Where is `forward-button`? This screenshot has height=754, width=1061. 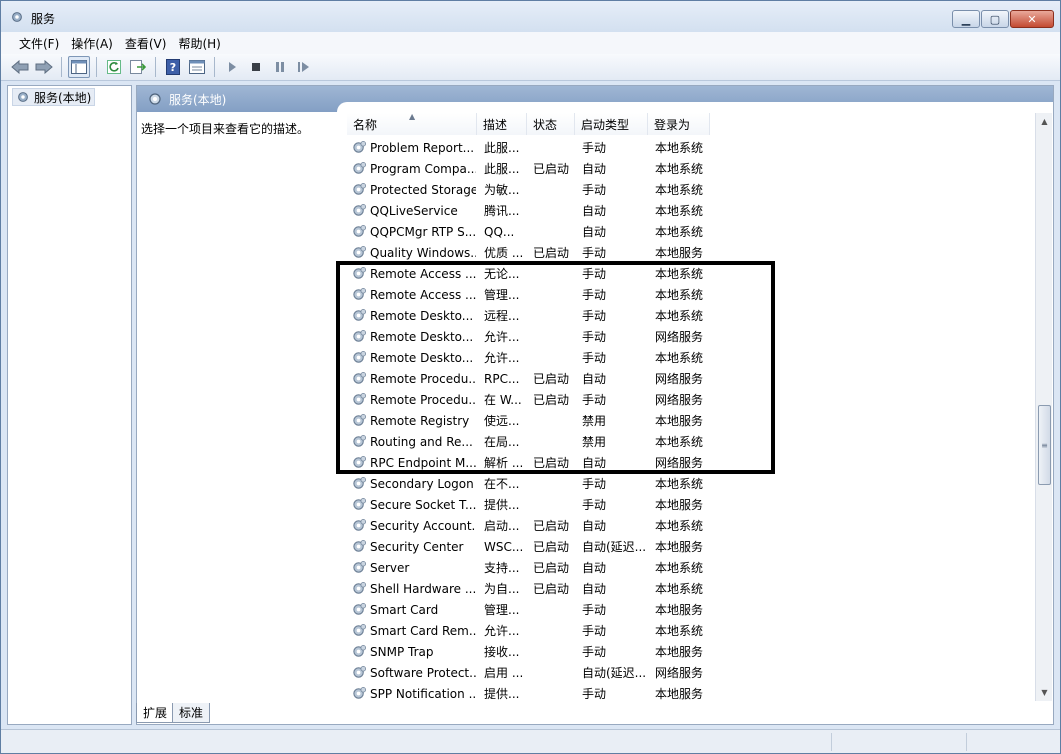
forward-button is located at coordinates (44, 67).